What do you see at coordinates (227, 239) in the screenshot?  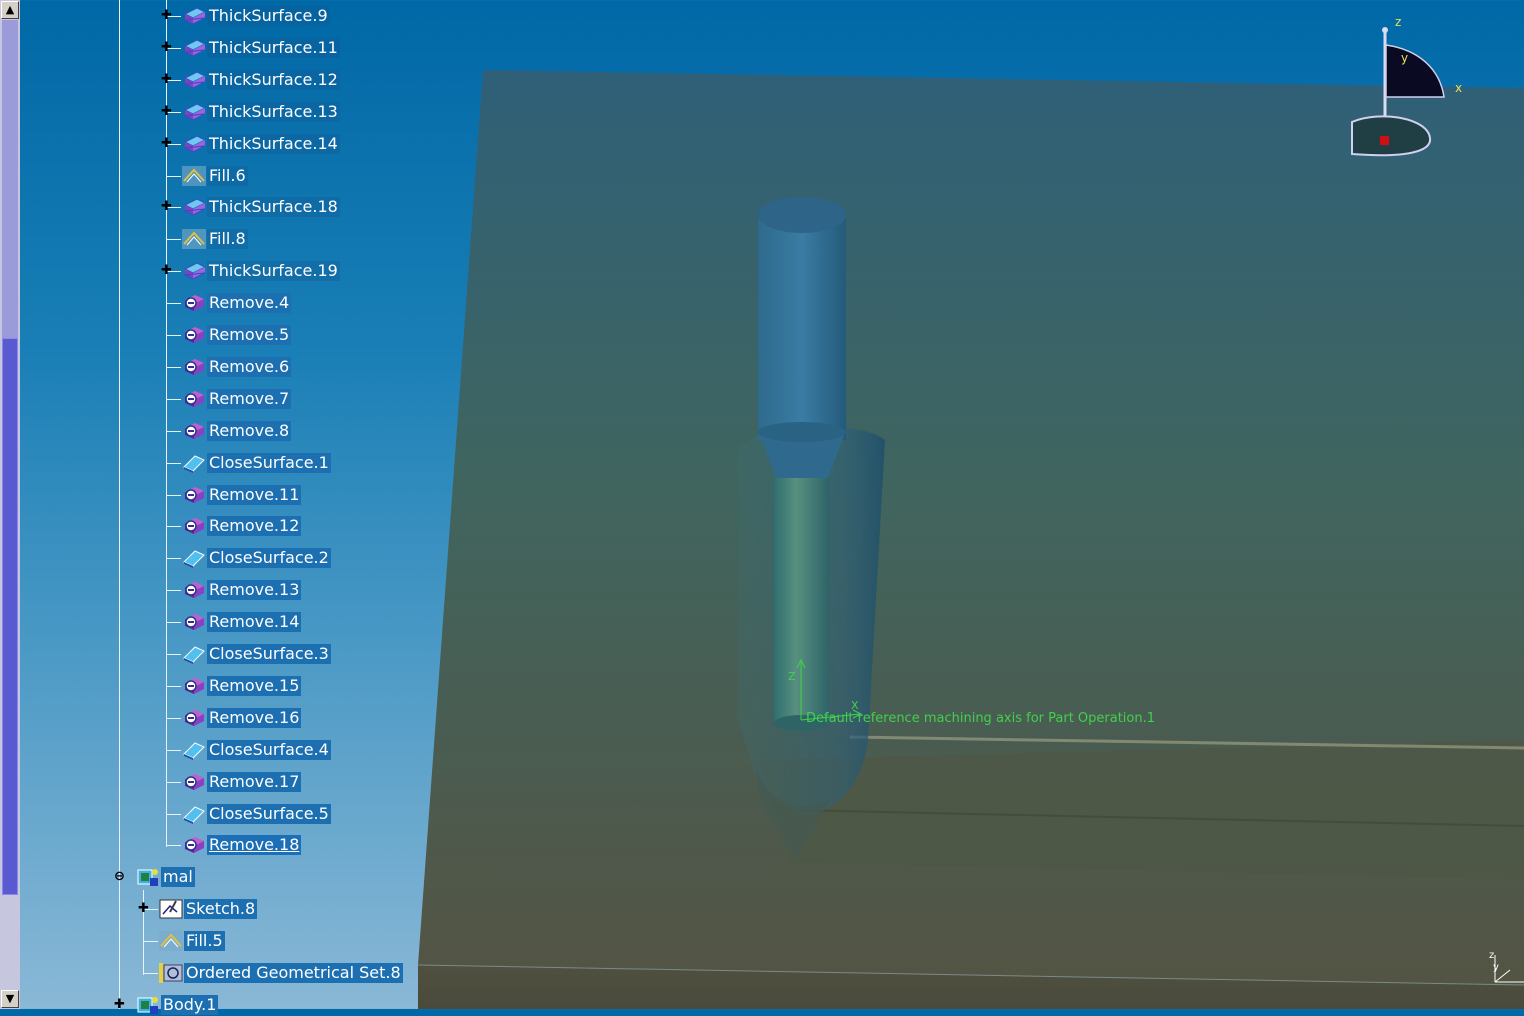 I see `tree-node-label: Fill.8` at bounding box center [227, 239].